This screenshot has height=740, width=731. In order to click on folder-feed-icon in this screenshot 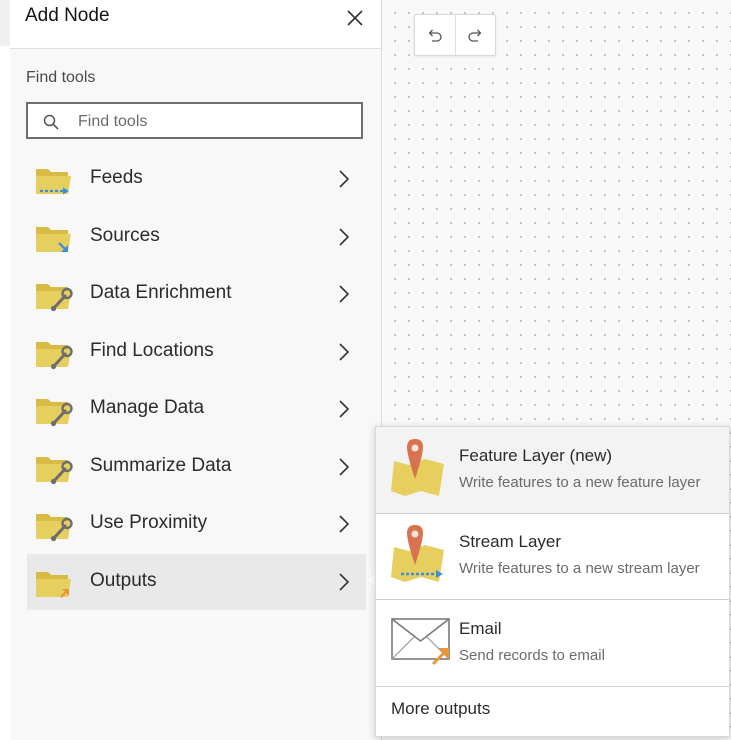, I will do `click(53, 182)`.